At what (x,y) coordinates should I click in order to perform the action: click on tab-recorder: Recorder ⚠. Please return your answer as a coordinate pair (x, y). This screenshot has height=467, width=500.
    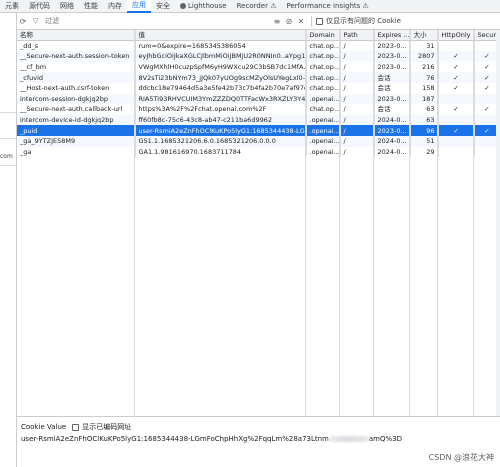
    Looking at the image, I should click on (257, 6).